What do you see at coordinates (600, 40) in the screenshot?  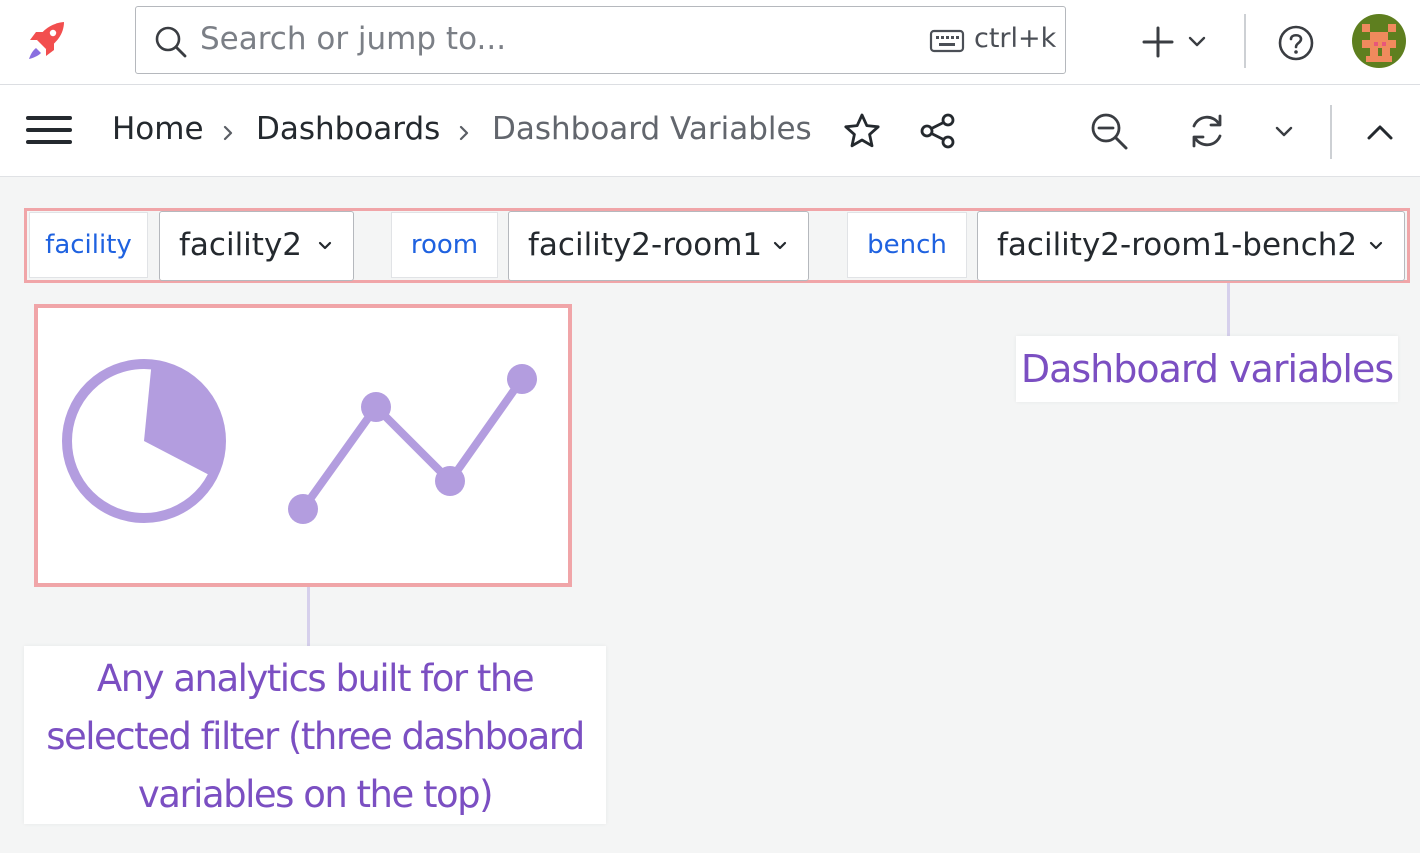 I see `search-bar: Search or jump to... ctrl+k` at bounding box center [600, 40].